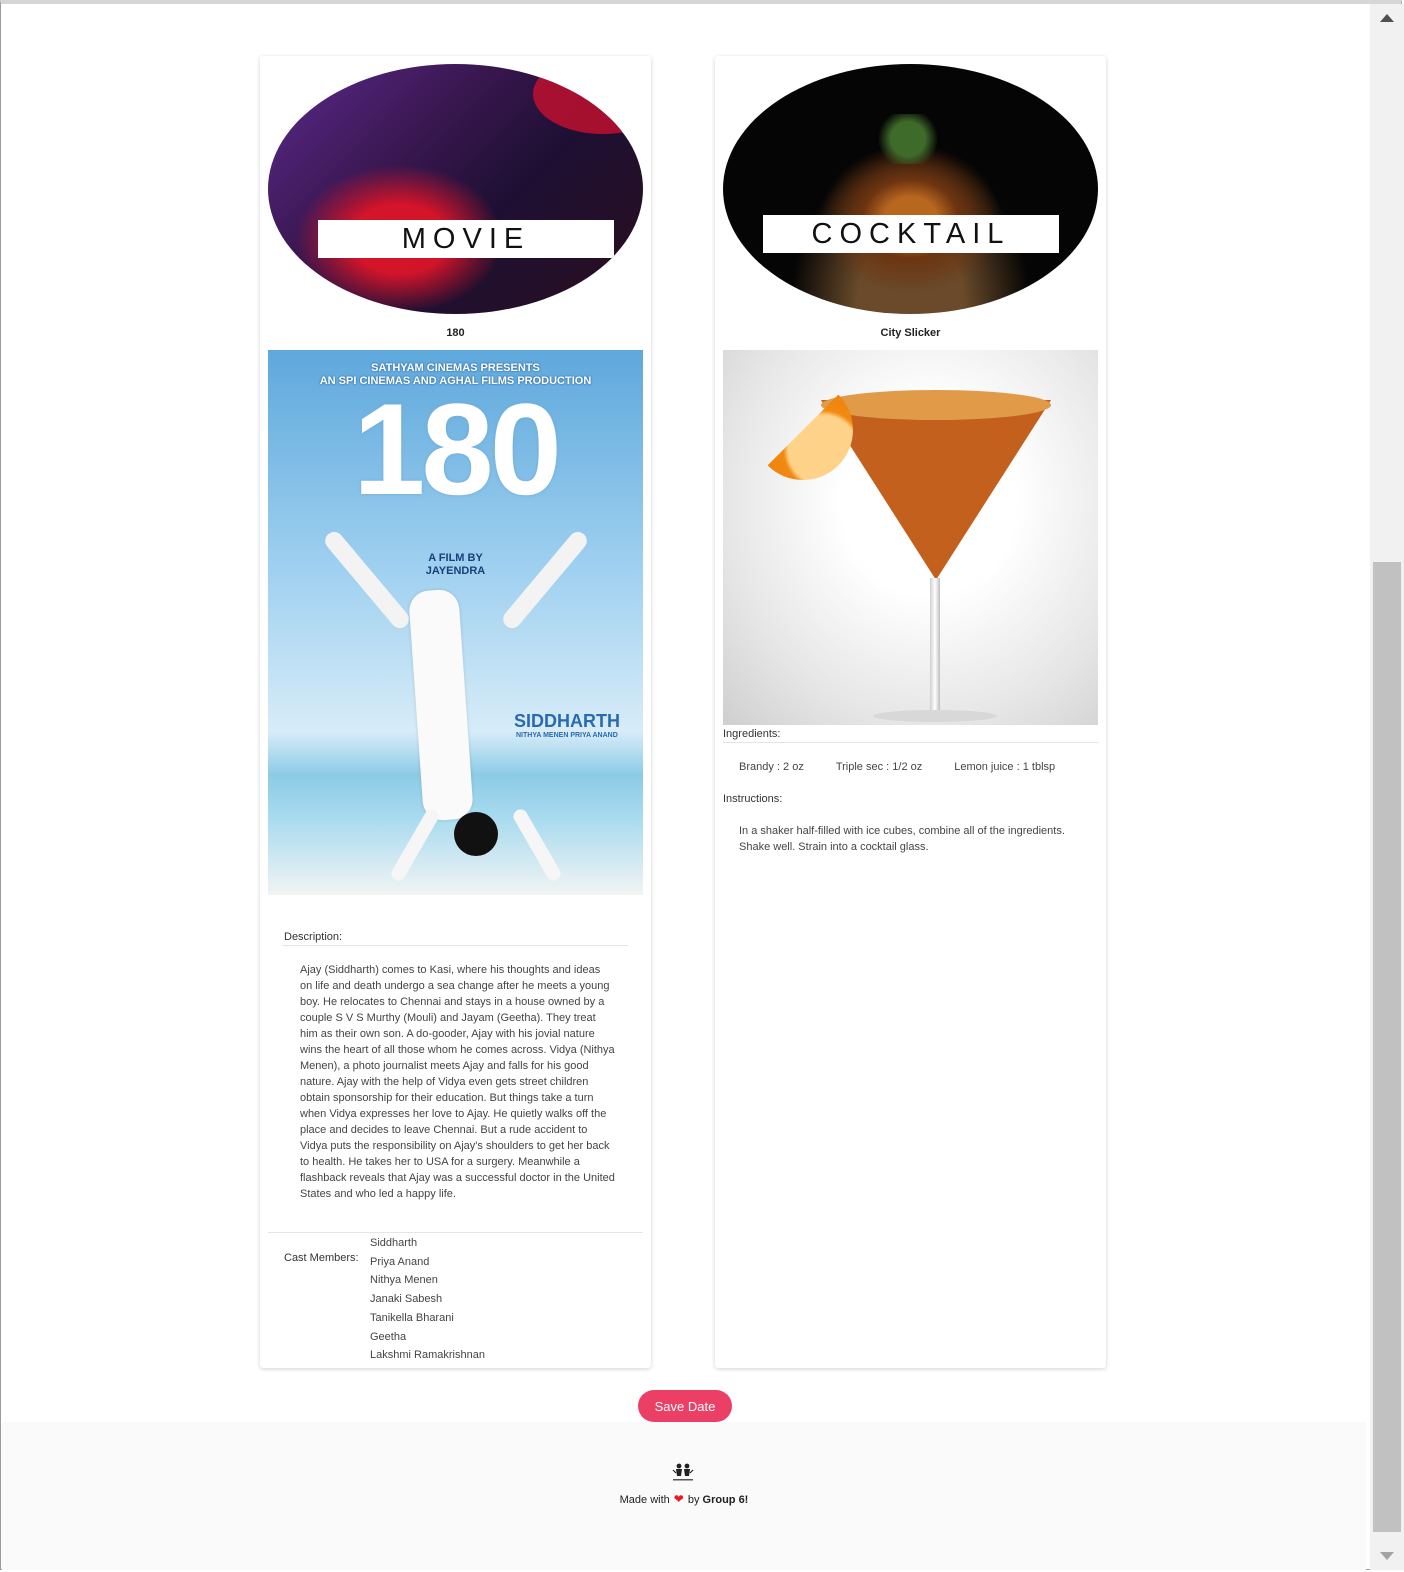 The image size is (1404, 1572). Describe the element at coordinates (455, 558) in the screenshot. I see `poster-director-line1: A FILM BY` at that location.